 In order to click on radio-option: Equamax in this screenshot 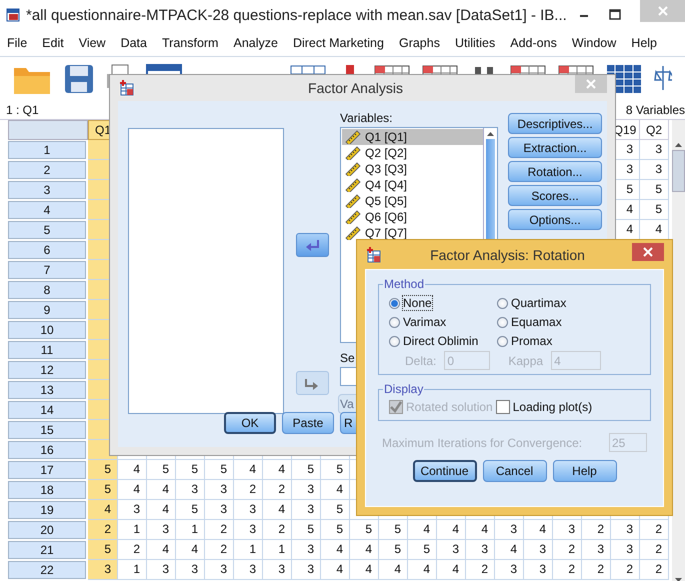, I will do `click(529, 322)`.